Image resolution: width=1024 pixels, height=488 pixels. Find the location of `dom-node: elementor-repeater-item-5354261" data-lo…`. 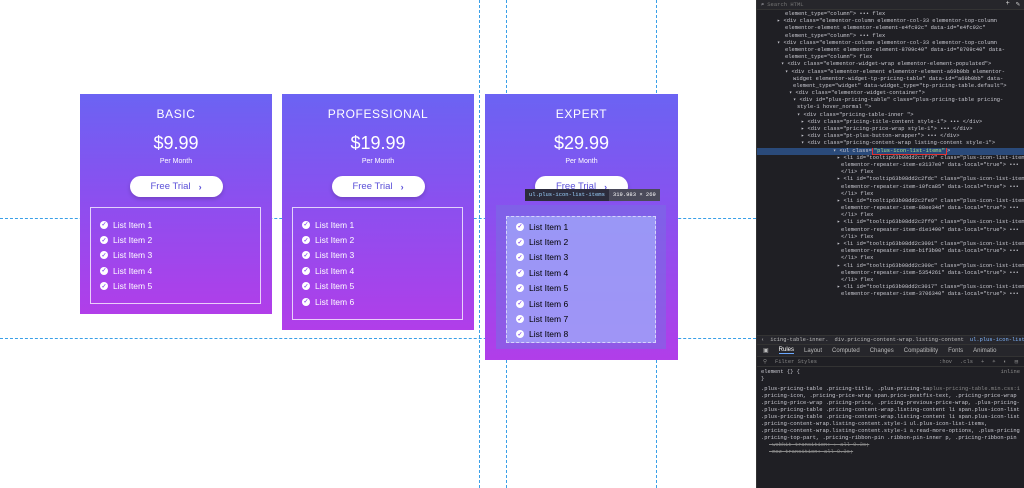

dom-node: elementor-repeater-item-5354261" data-lo… is located at coordinates (890, 273).